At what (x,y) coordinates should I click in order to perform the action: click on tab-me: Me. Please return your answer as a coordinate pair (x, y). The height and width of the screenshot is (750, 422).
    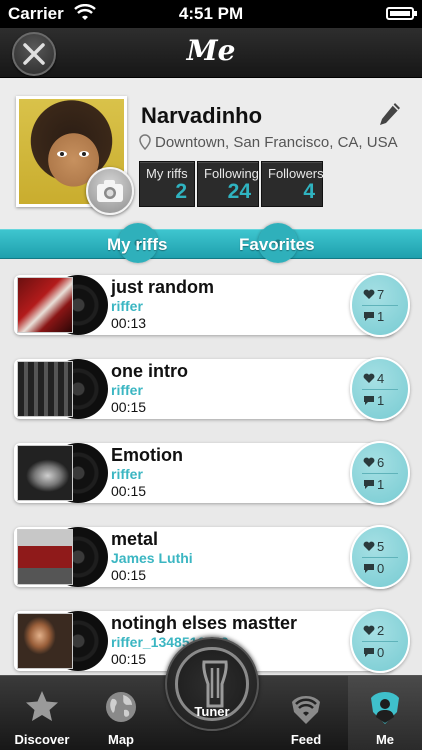
    Looking at the image, I should click on (385, 713).